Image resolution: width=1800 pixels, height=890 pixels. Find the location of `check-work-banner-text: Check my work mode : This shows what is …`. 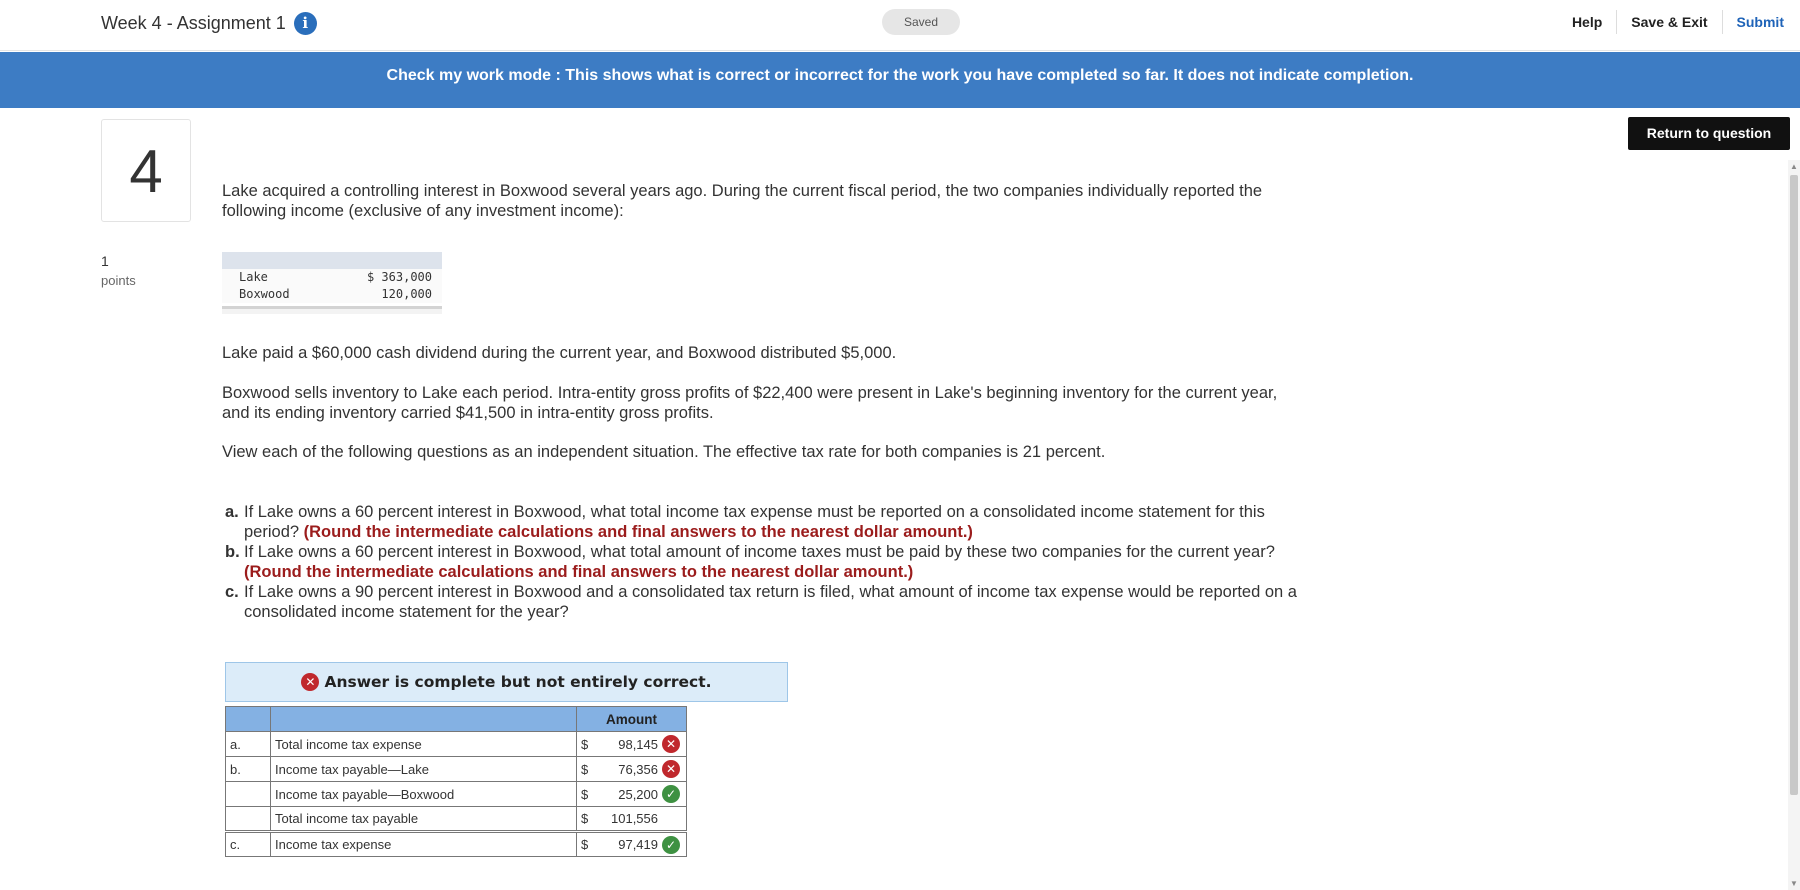

check-work-banner-text: Check my work mode : This shows what is … is located at coordinates (900, 75).